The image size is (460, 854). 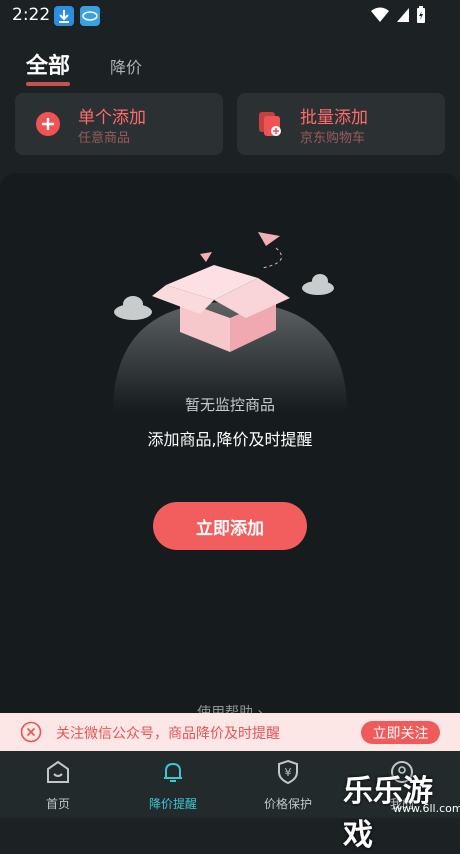 What do you see at coordinates (230, 439) in the screenshot?
I see `empty-subtitle: 添加商品,降价及时提醒` at bounding box center [230, 439].